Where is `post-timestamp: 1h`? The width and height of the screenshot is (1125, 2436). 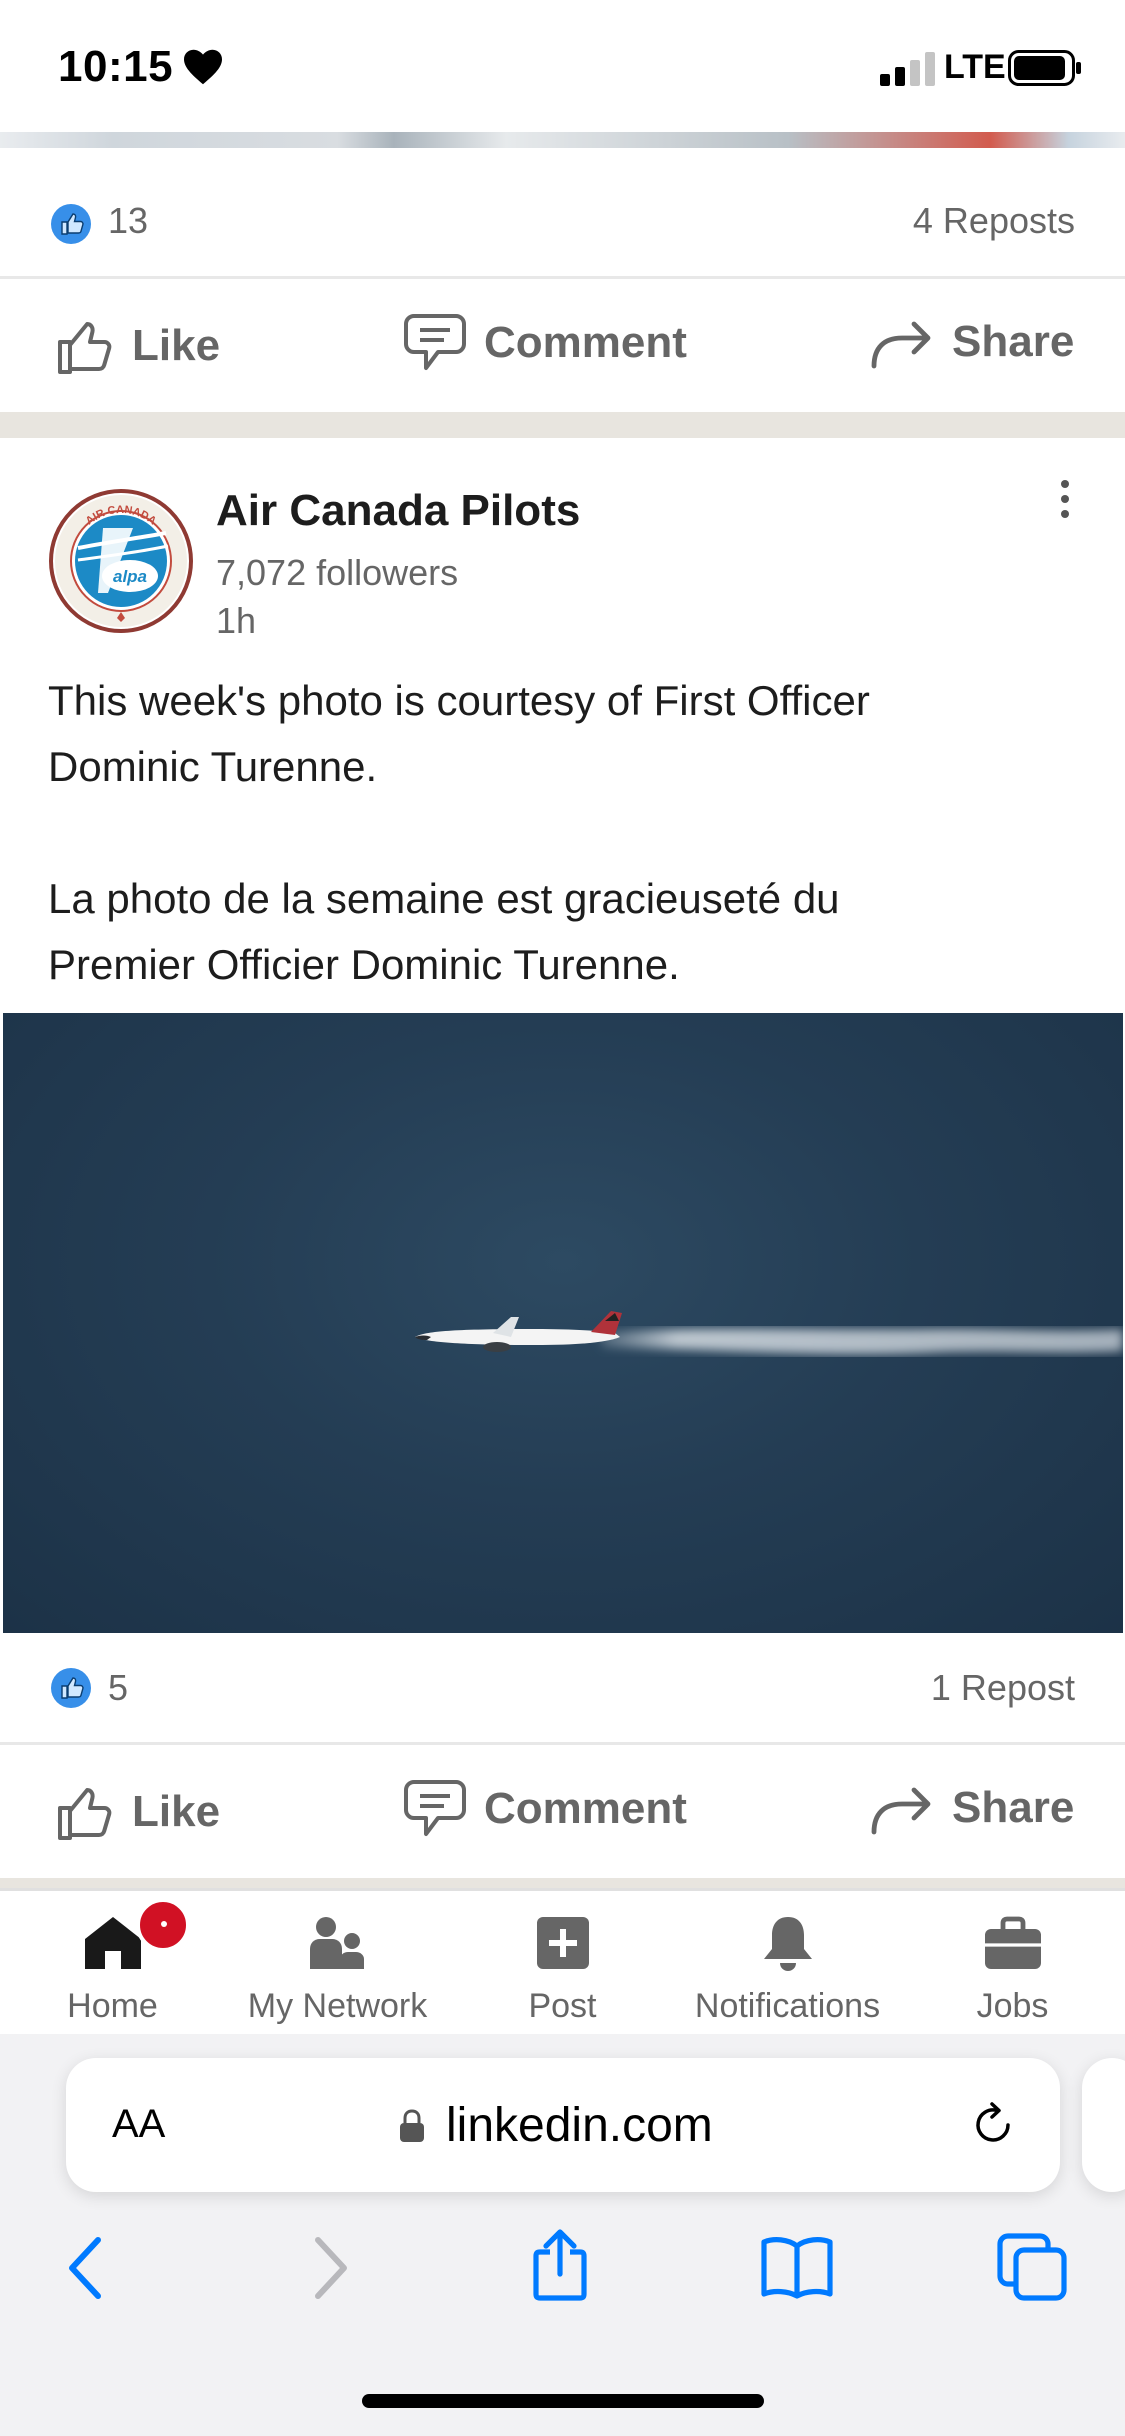 post-timestamp: 1h is located at coordinates (236, 620).